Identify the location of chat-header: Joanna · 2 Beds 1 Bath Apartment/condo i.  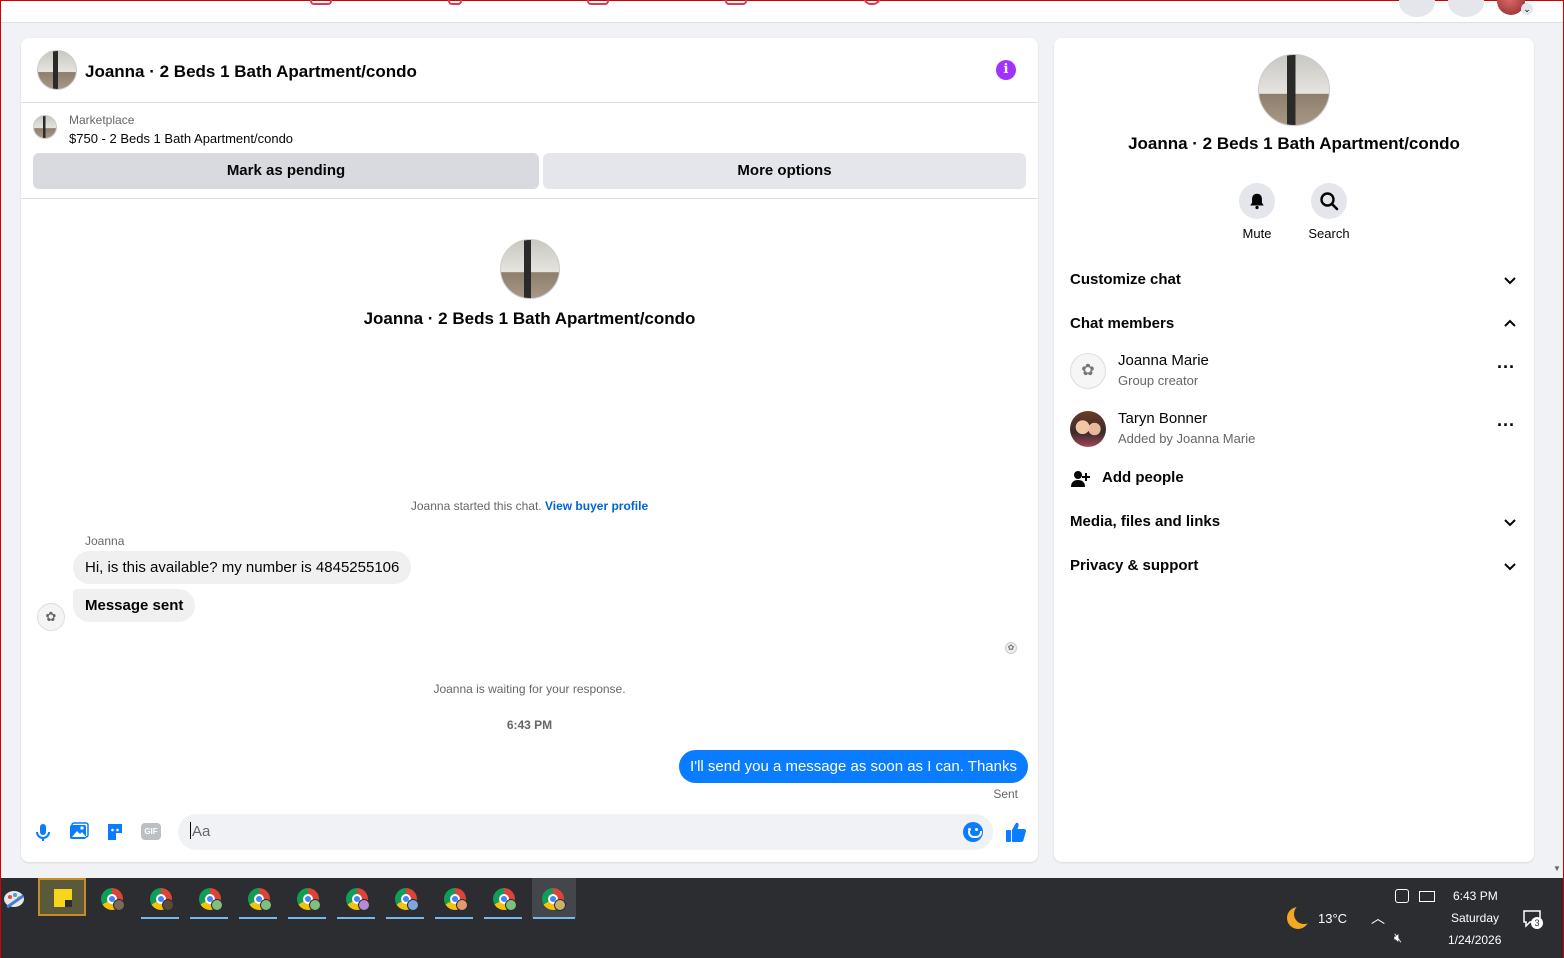
(529, 70).